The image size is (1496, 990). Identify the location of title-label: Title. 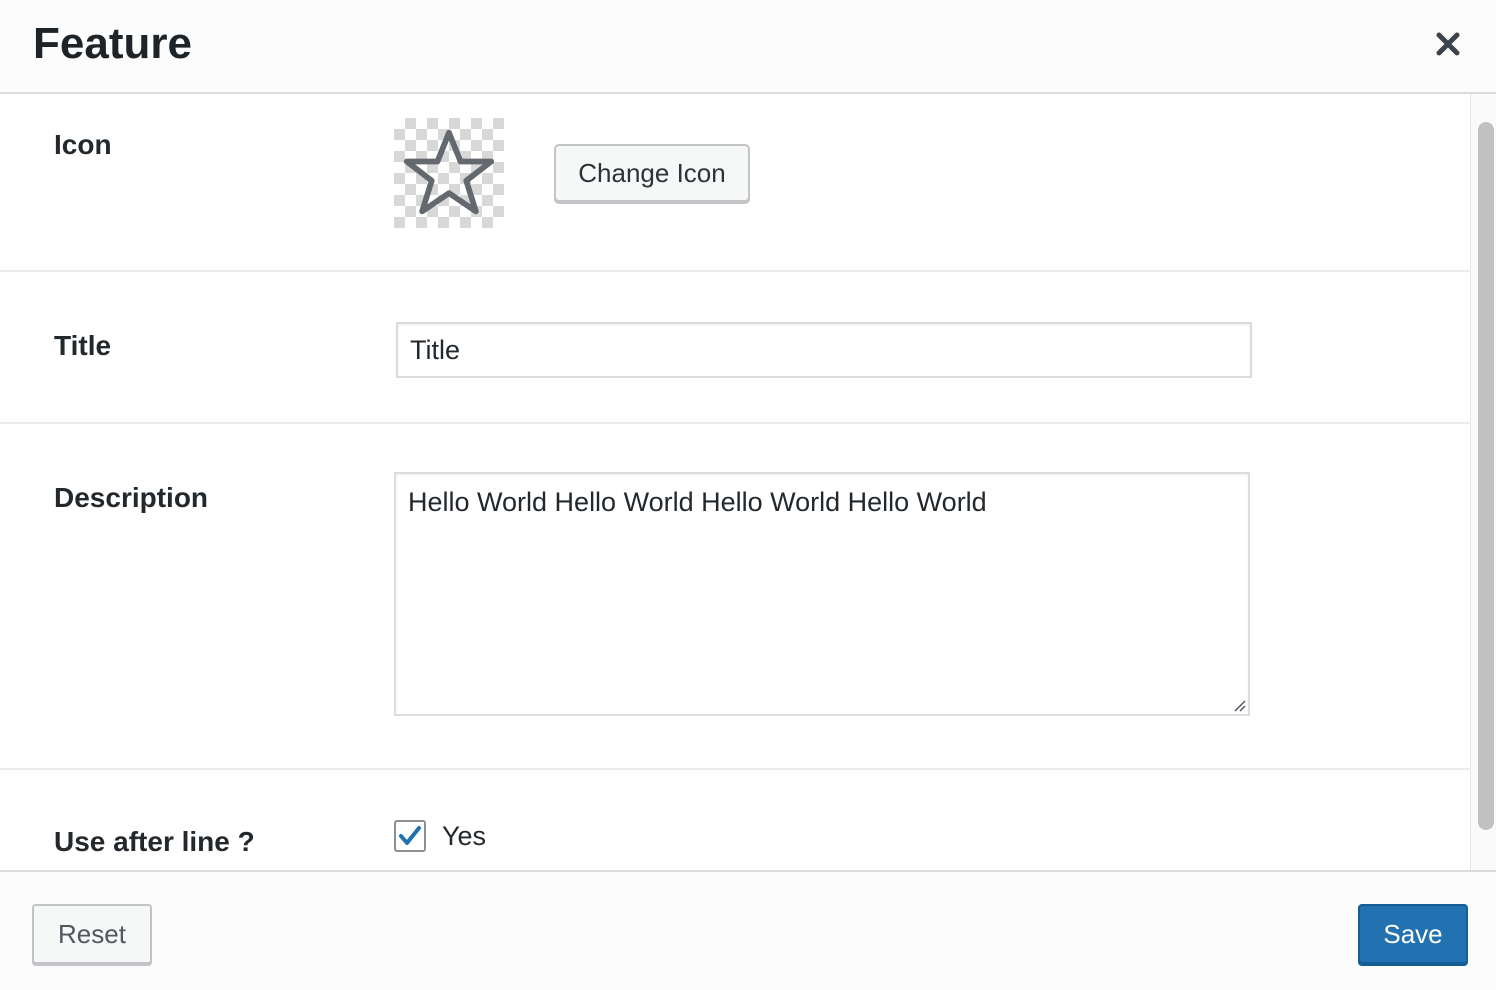
(83, 345).